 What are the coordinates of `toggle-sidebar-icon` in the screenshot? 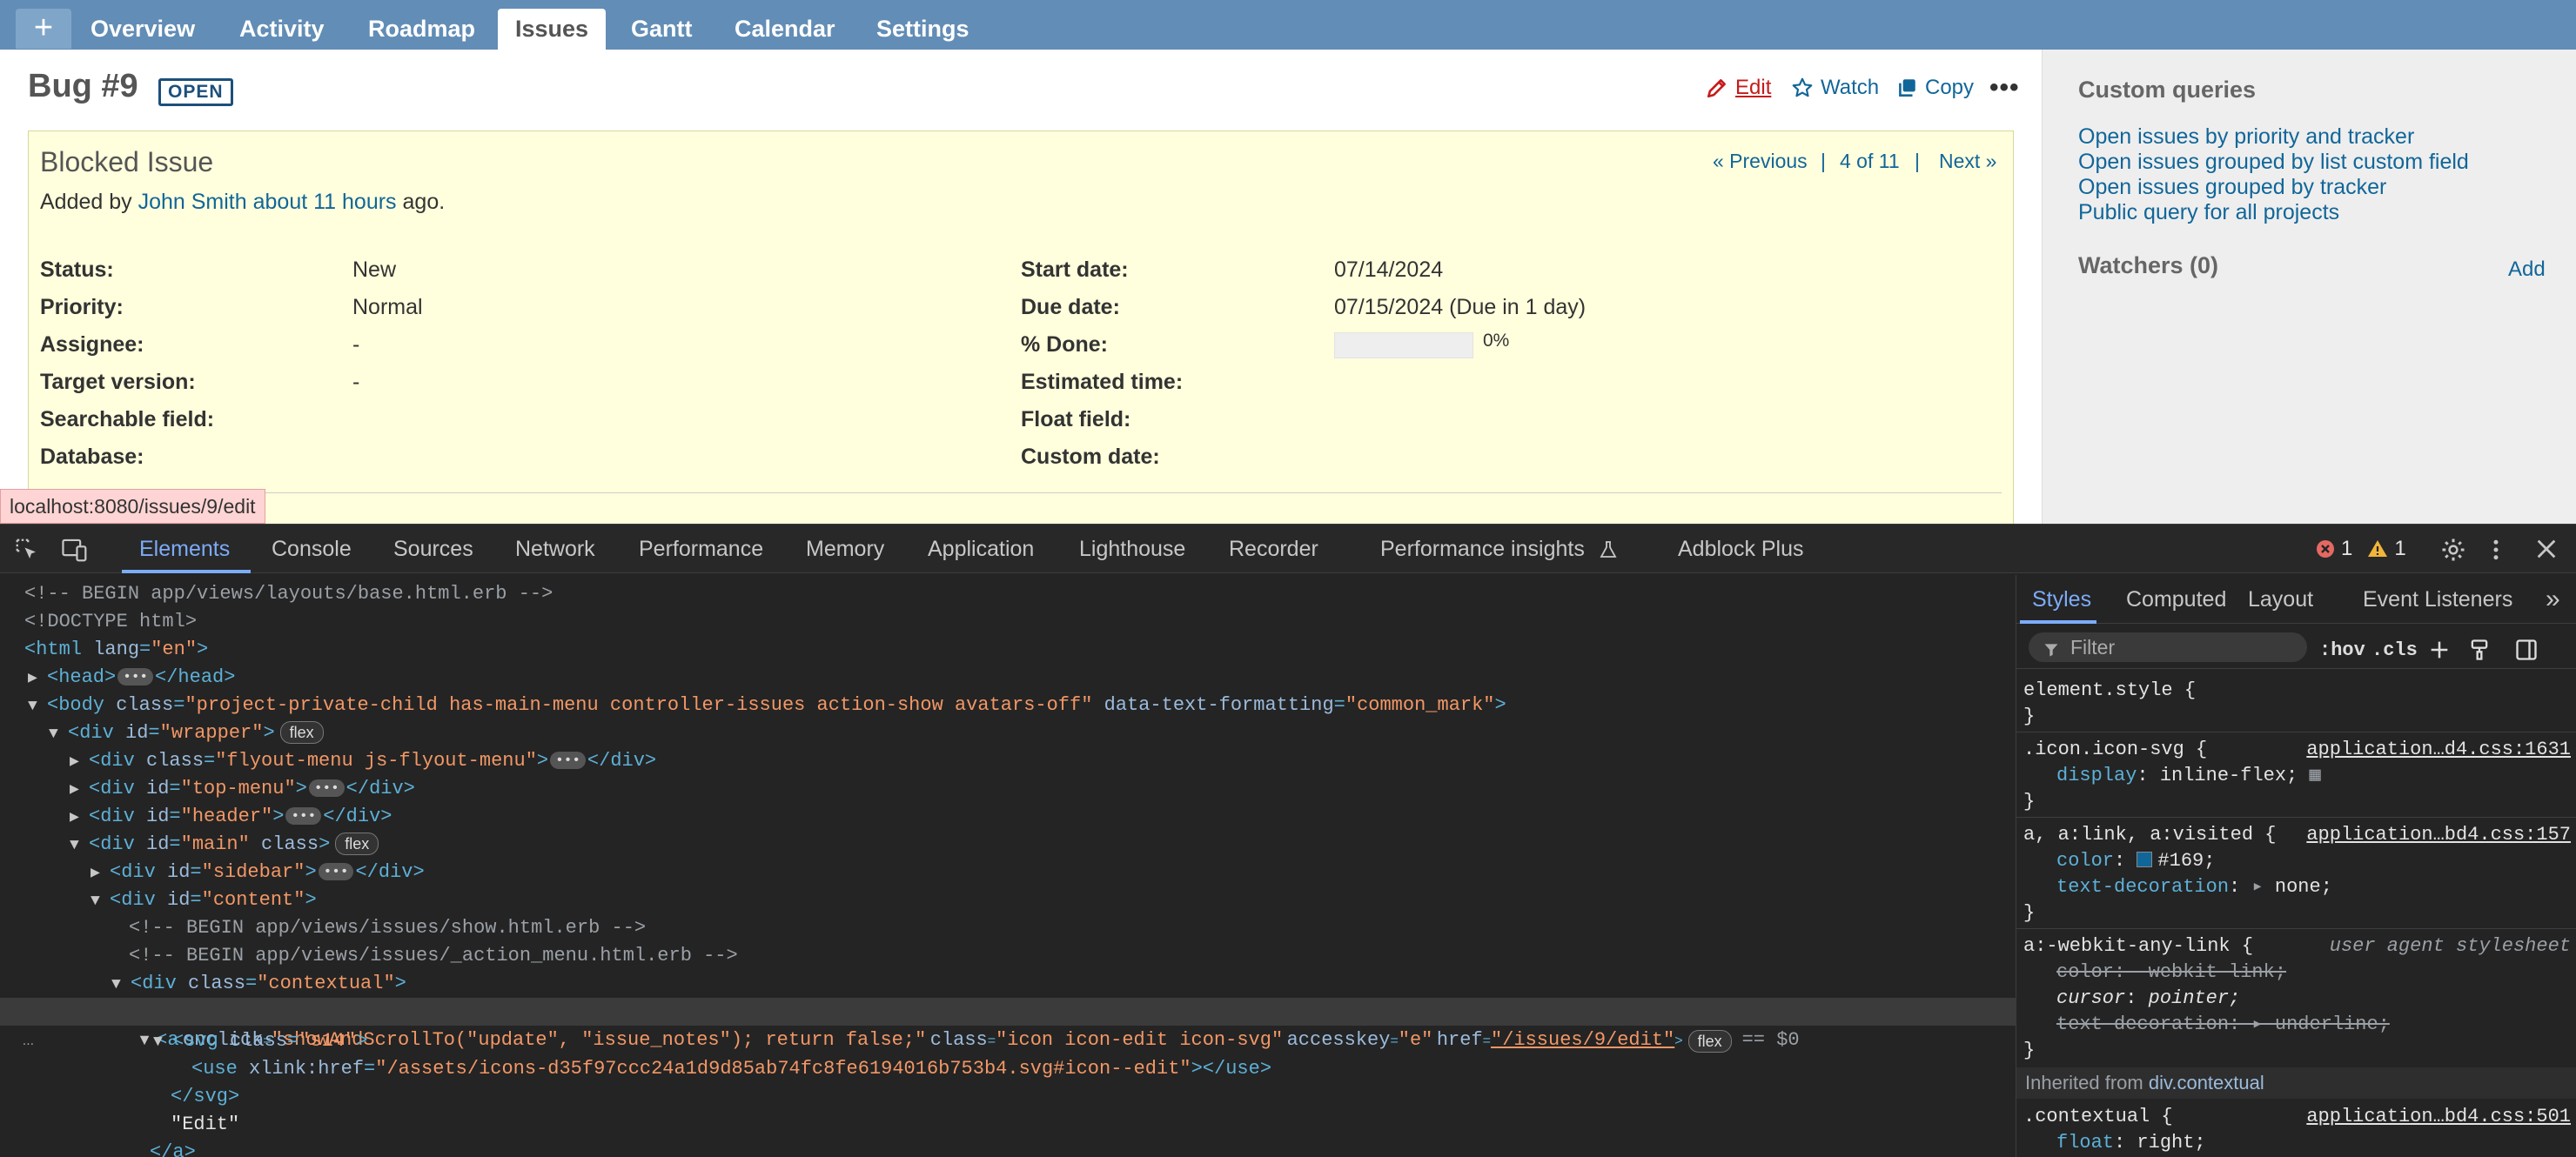 It's located at (2526, 650).